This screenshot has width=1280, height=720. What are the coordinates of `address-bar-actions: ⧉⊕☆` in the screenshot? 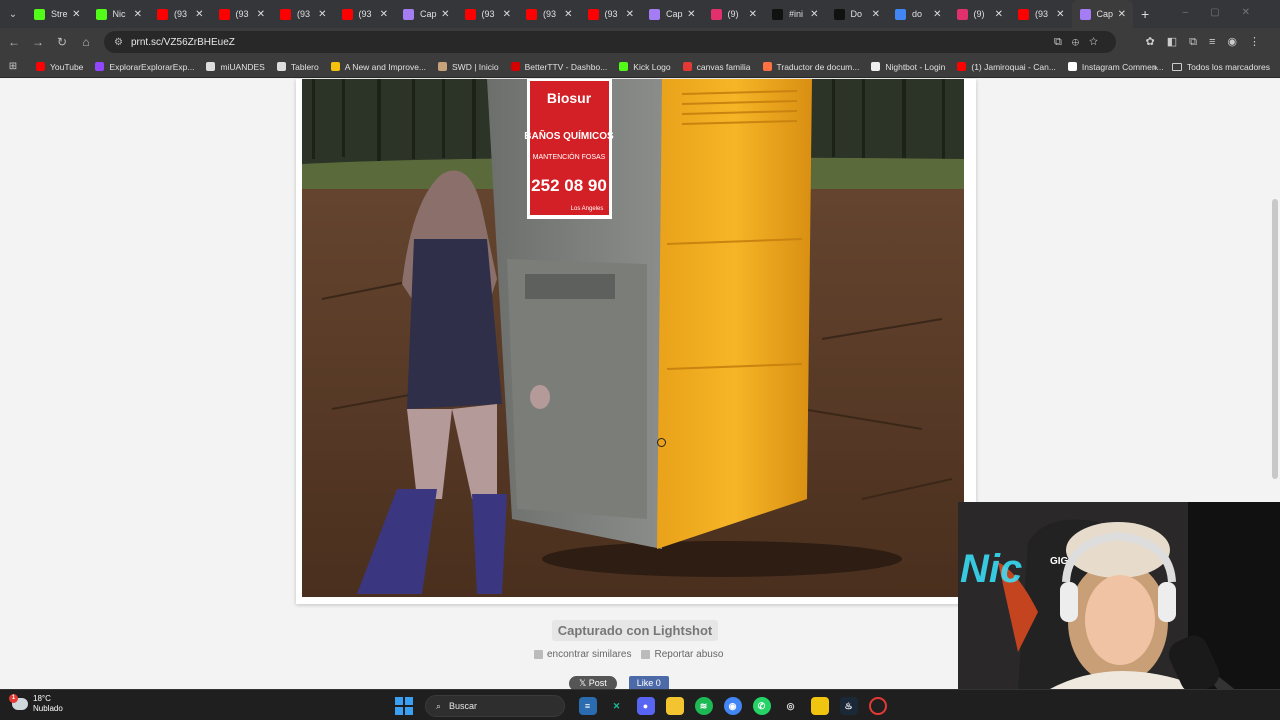 It's located at (1081, 42).